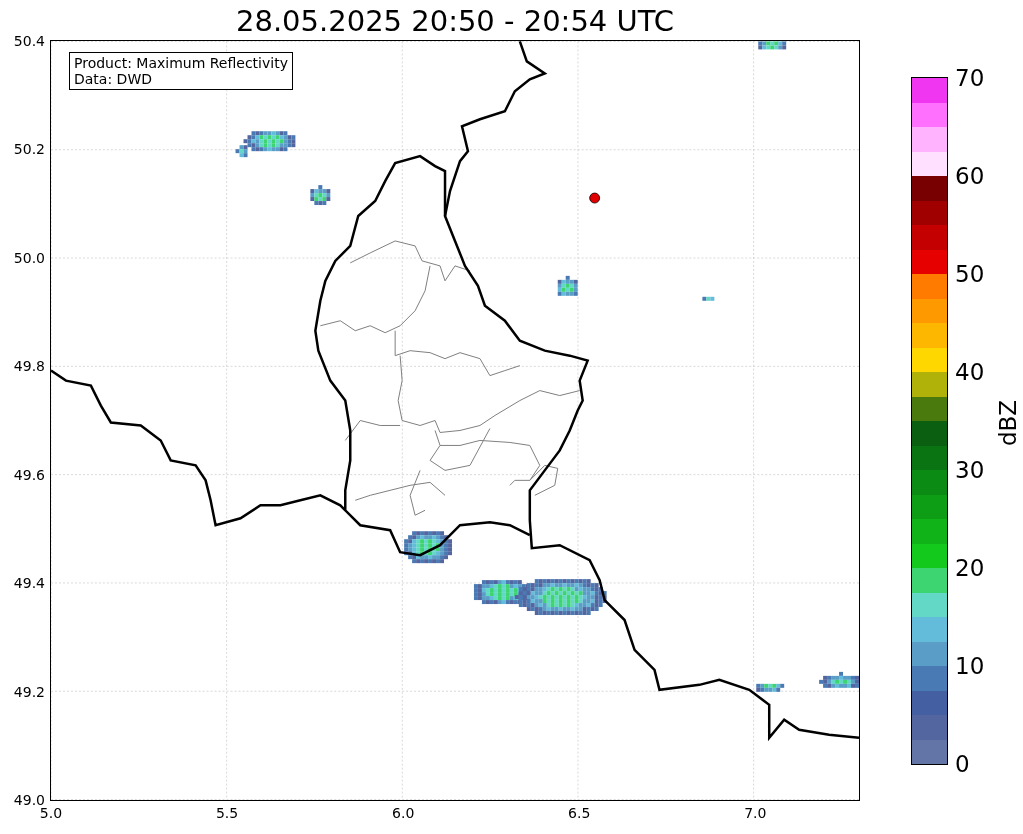 The image size is (1023, 834). What do you see at coordinates (595, 198) in the screenshot?
I see `location-marker` at bounding box center [595, 198].